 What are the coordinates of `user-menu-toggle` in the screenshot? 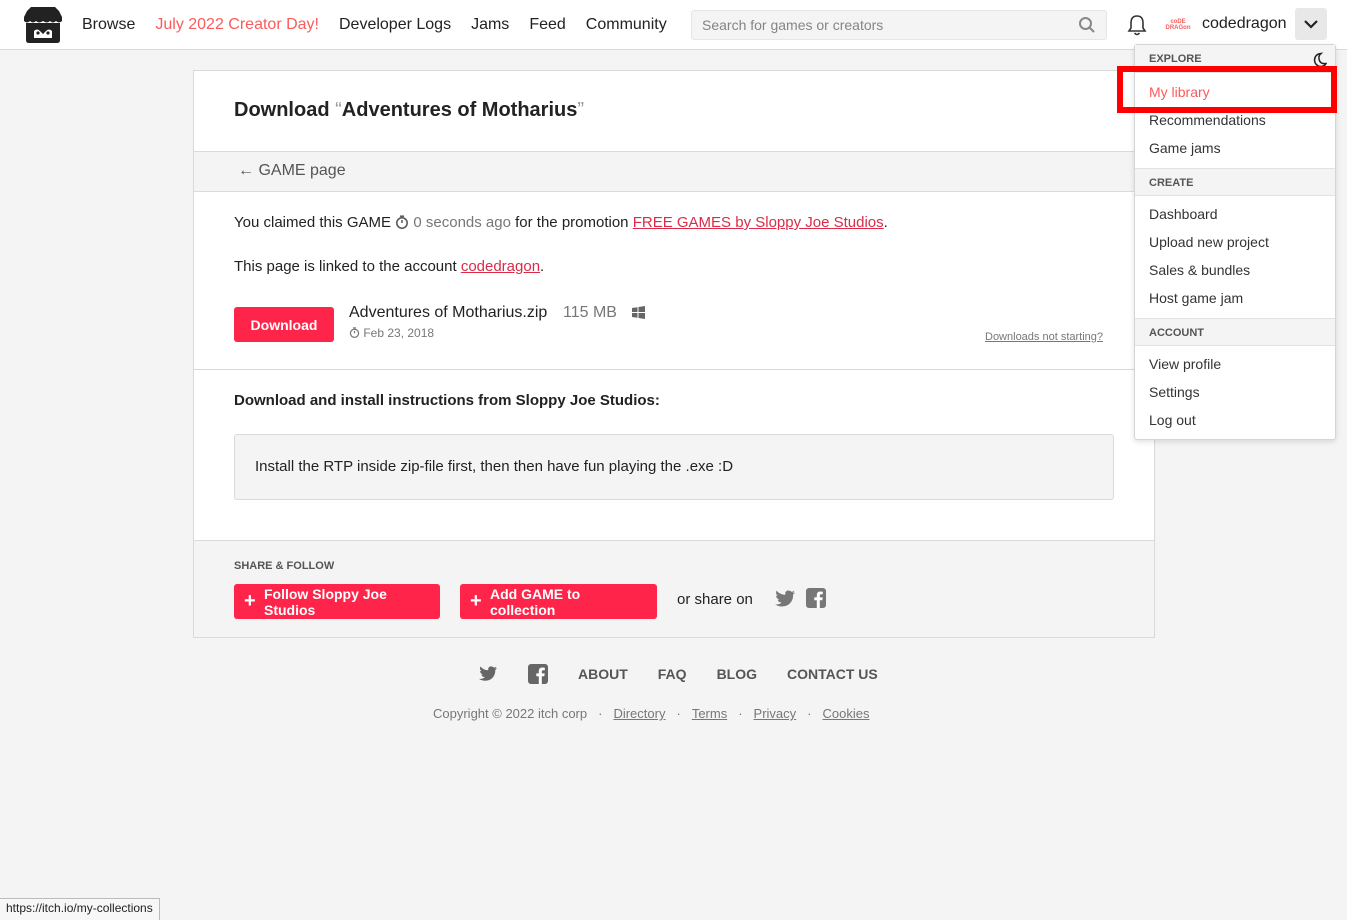 It's located at (1311, 24).